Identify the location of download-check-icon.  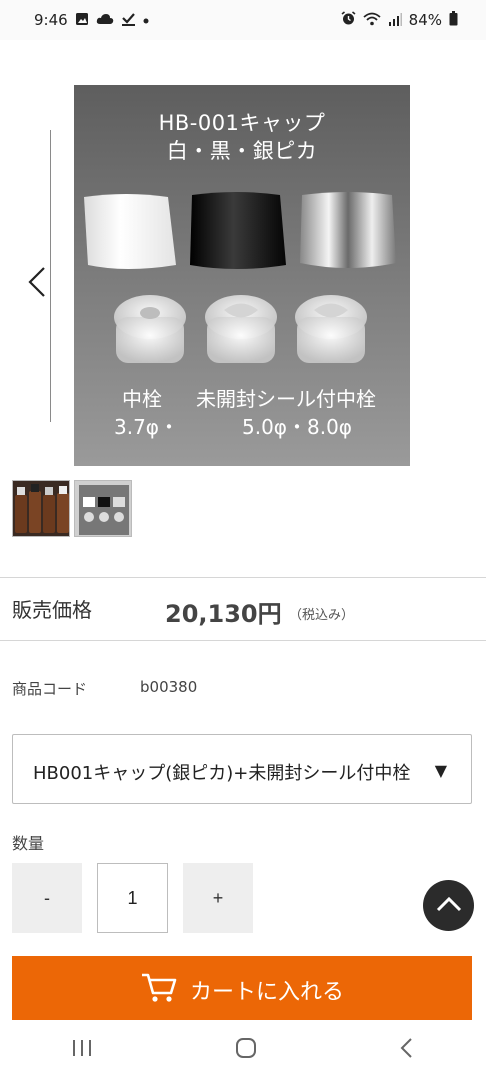
(128, 20).